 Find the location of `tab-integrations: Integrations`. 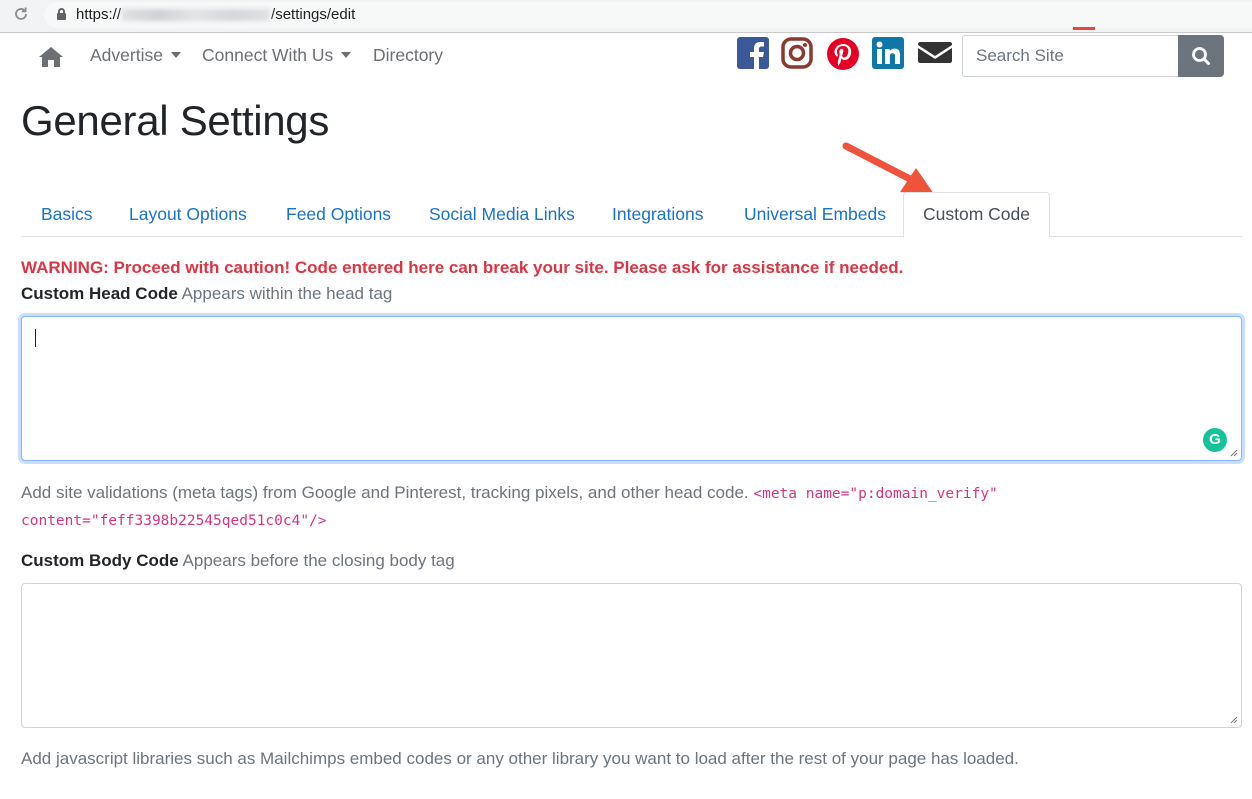

tab-integrations: Integrations is located at coordinates (657, 214).